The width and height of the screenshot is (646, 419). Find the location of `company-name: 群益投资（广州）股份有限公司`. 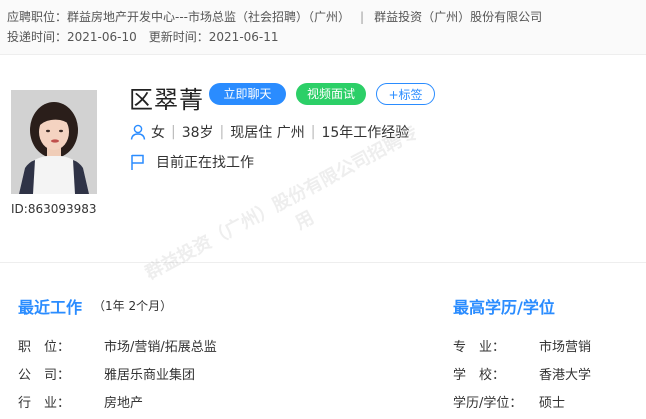

company-name: 群益投资（广州）股份有限公司 is located at coordinates (458, 17).